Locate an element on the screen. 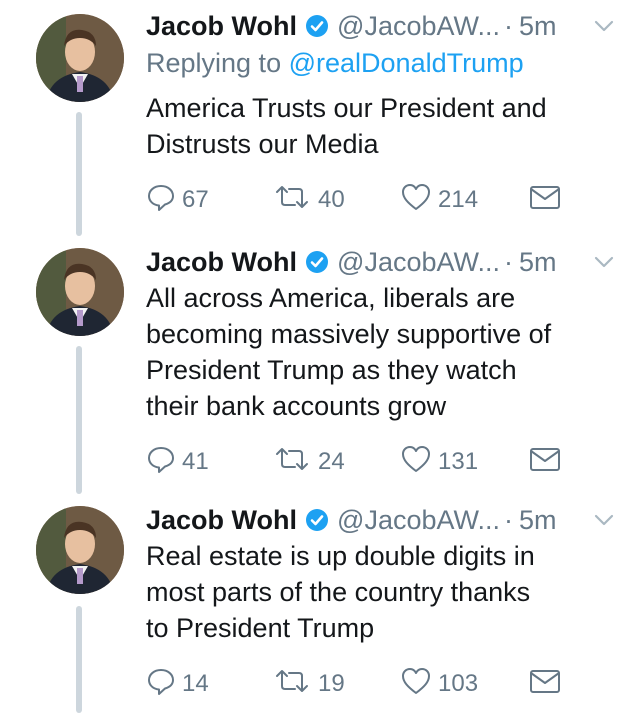 This screenshot has width=640, height=713. retweet-count: 19 is located at coordinates (331, 683).